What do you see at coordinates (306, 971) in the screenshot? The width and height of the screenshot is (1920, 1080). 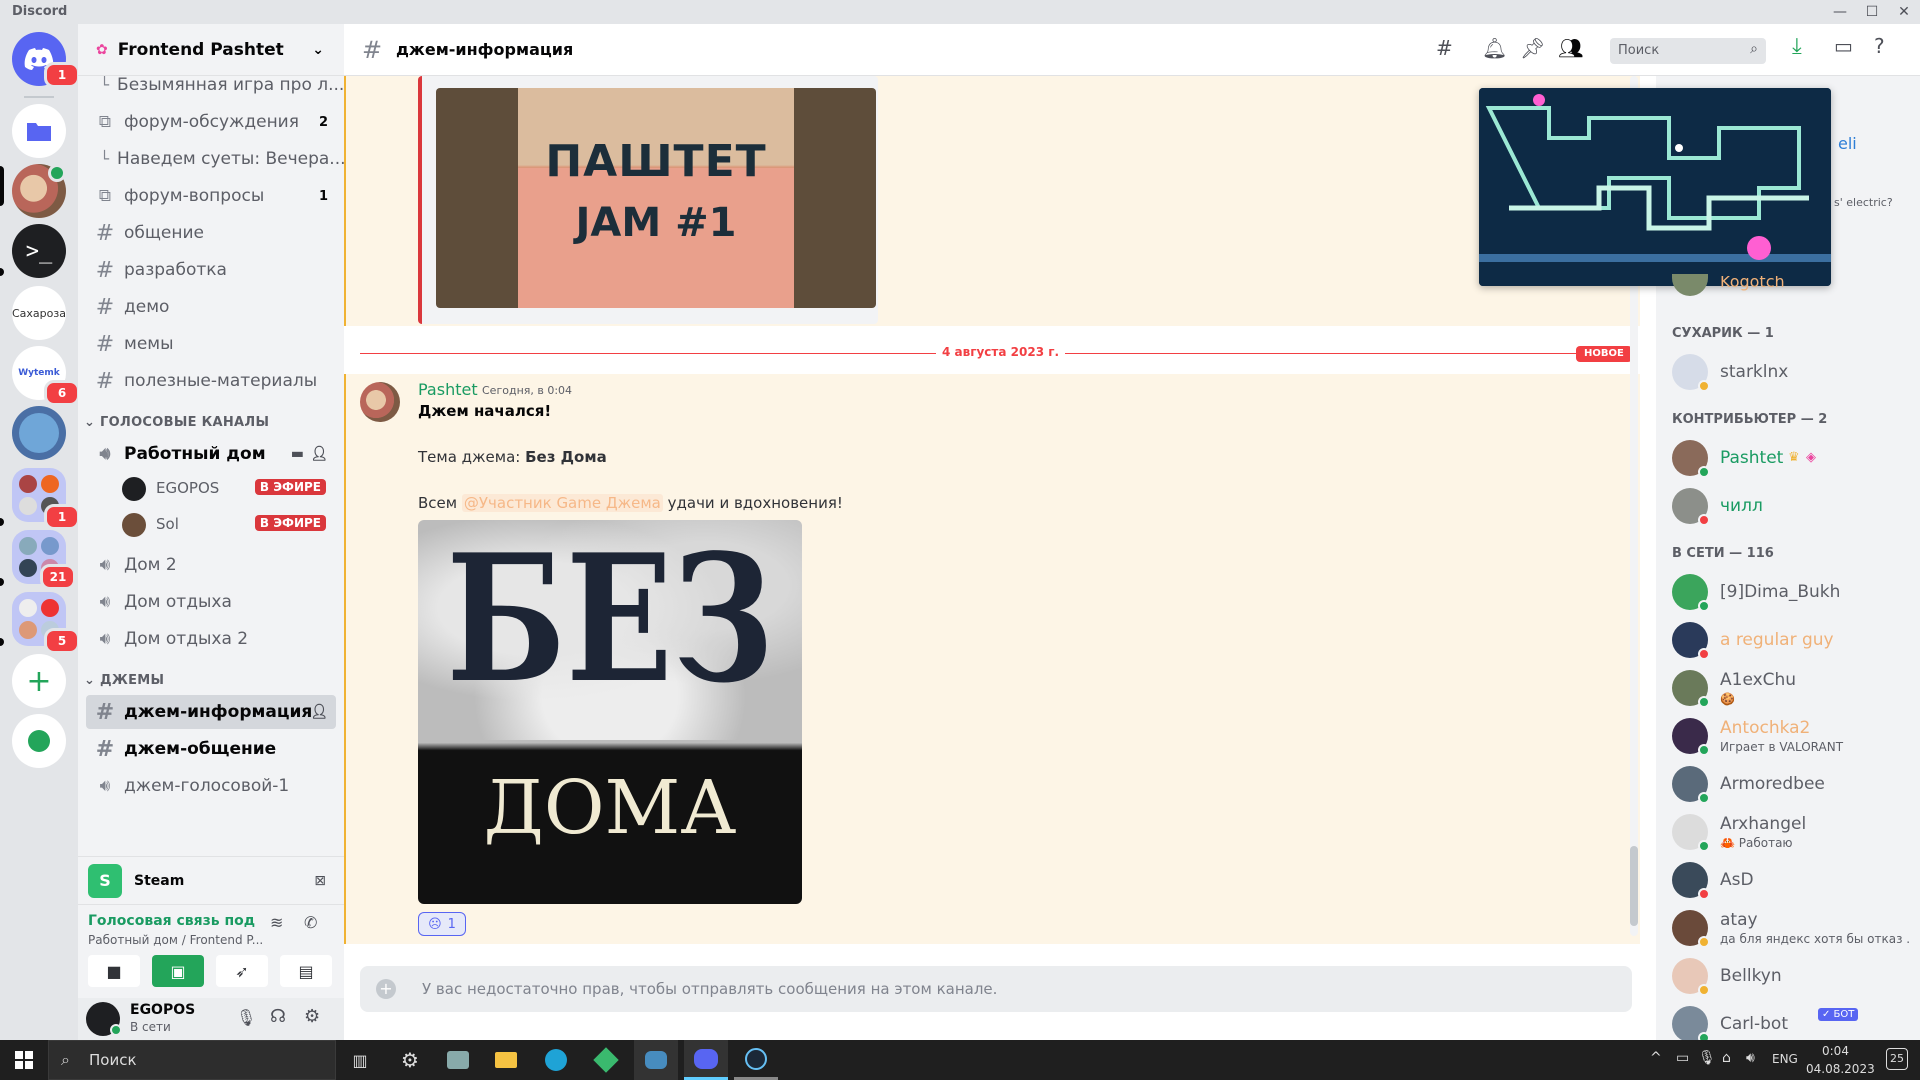 I see `soundboard-button: ▤` at bounding box center [306, 971].